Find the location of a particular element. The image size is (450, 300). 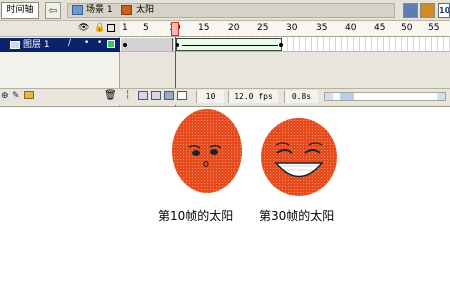

stage-artwork is located at coordinates (254, 152).